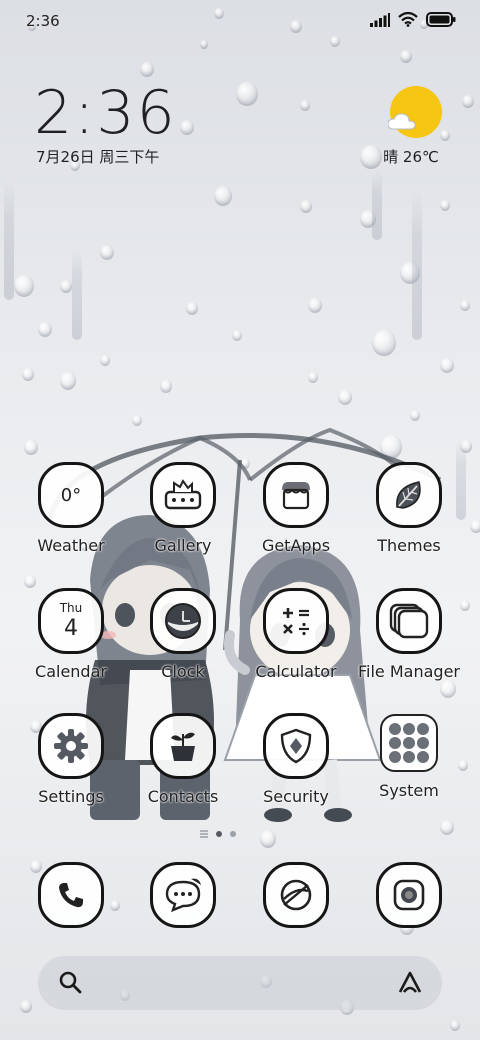 This screenshot has height=1040, width=480. What do you see at coordinates (409, 545) in the screenshot?
I see `app-label: Themes` at bounding box center [409, 545].